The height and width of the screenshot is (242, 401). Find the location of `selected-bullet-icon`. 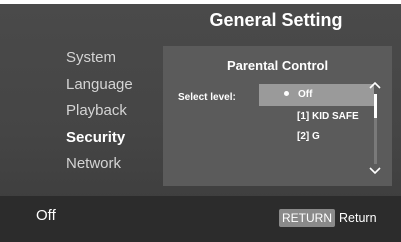

selected-bullet-icon is located at coordinates (286, 93).